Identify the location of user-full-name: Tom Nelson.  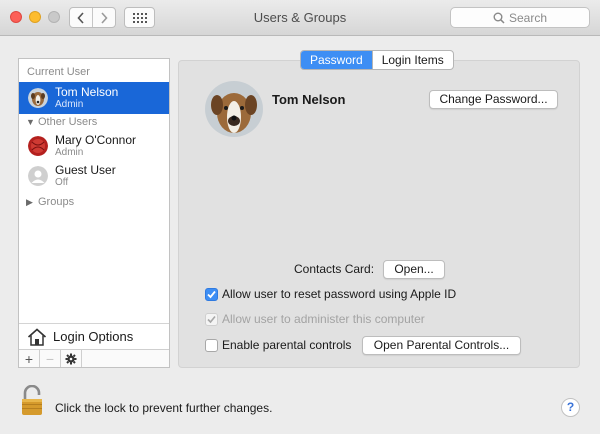
(309, 99).